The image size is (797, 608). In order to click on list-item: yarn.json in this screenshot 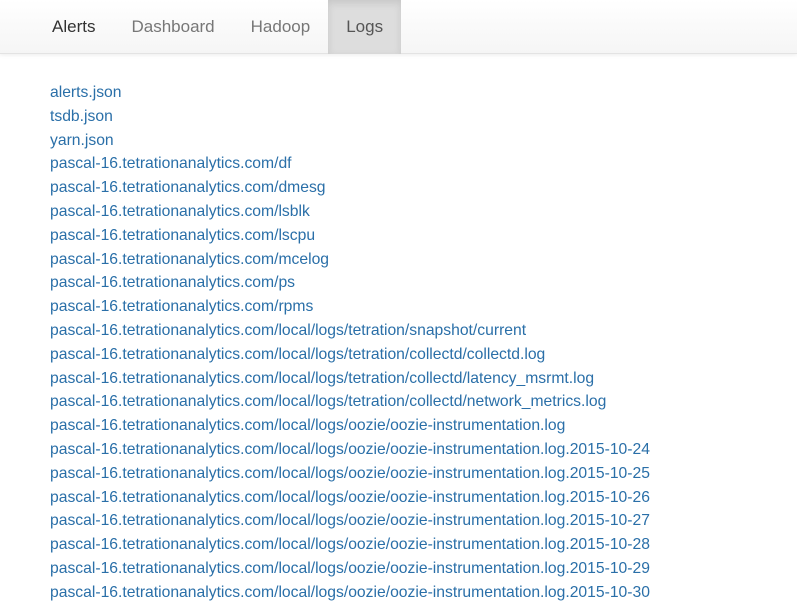, I will do `click(350, 141)`.